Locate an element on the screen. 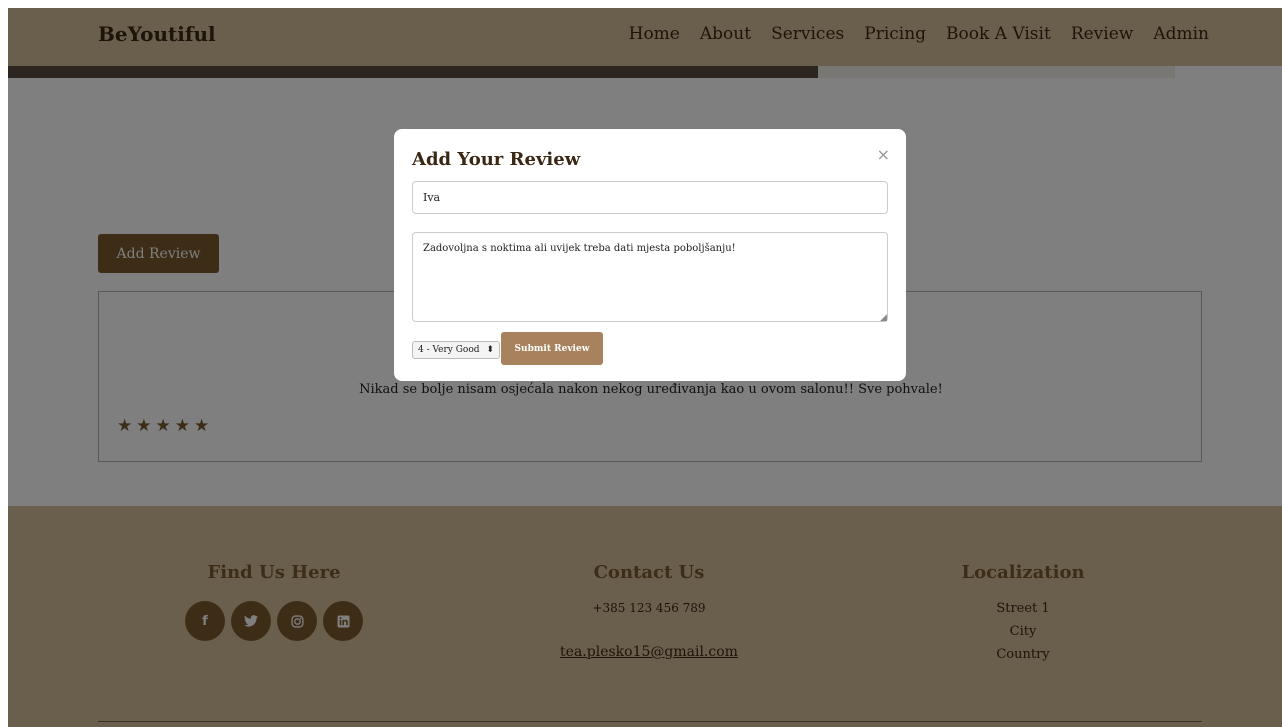  name-input is located at coordinates (650, 197).